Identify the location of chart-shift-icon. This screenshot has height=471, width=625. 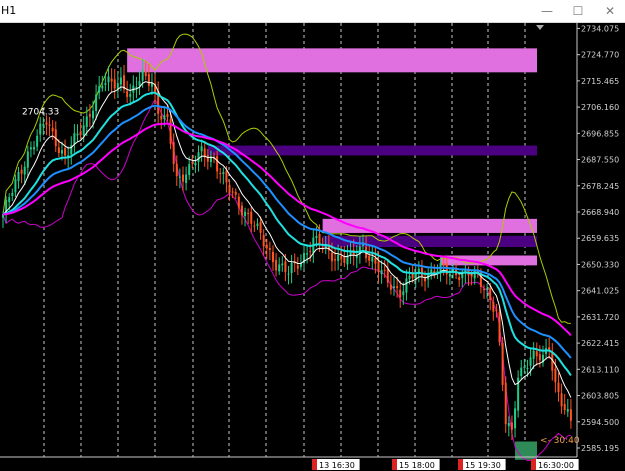
(540, 27).